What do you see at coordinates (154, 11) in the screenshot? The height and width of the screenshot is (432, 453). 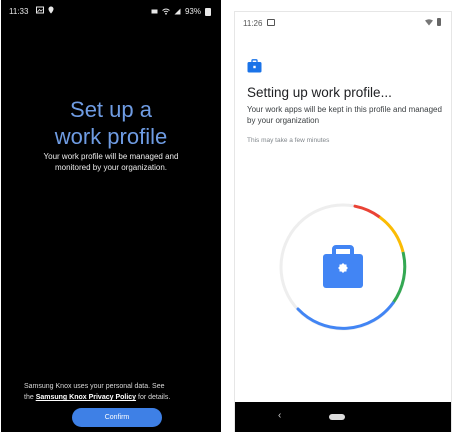 I see `mute-icon` at bounding box center [154, 11].